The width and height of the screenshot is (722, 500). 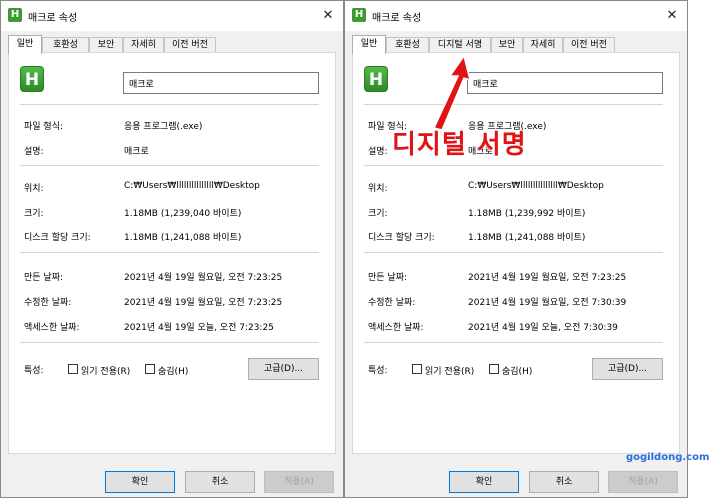 I want to click on description-value: 매크로, so click(x=136, y=152).